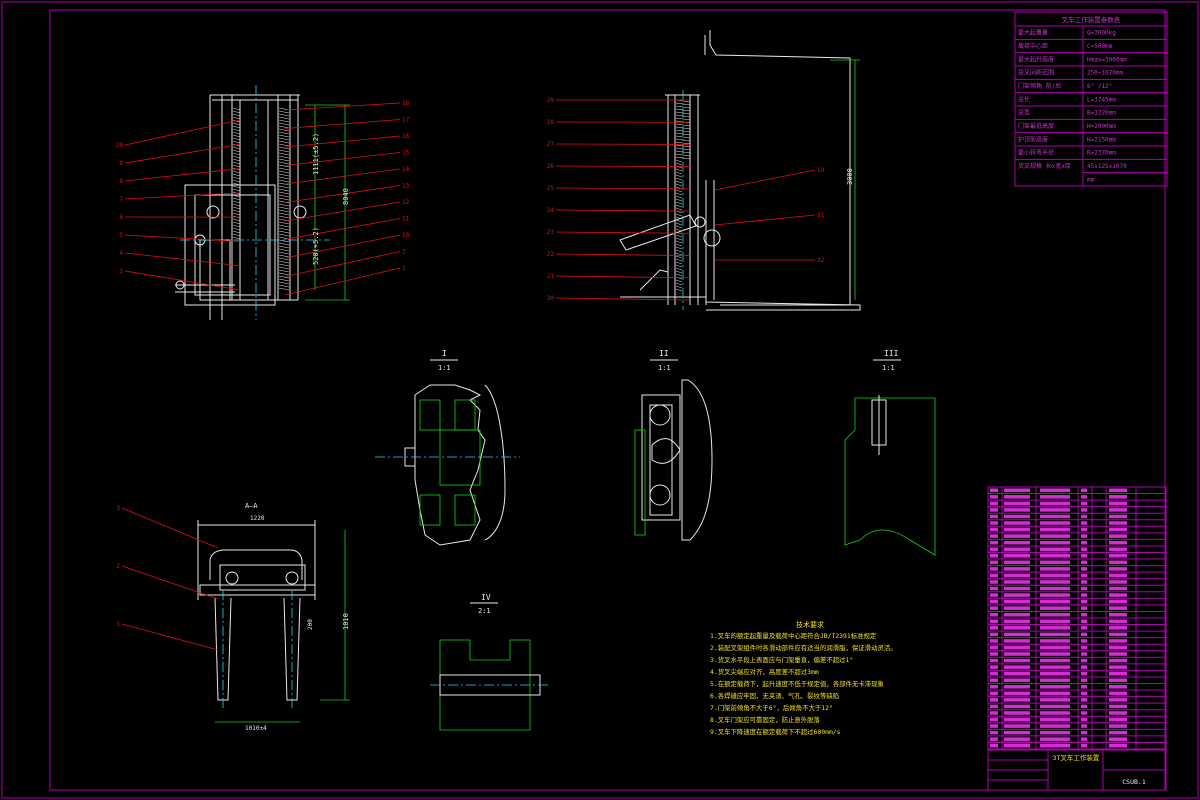 Image resolution: width=1200 pixels, height=800 pixels. Describe the element at coordinates (1033, 46) in the screenshot. I see `spec-row-label-1: 载荷中心距` at that location.